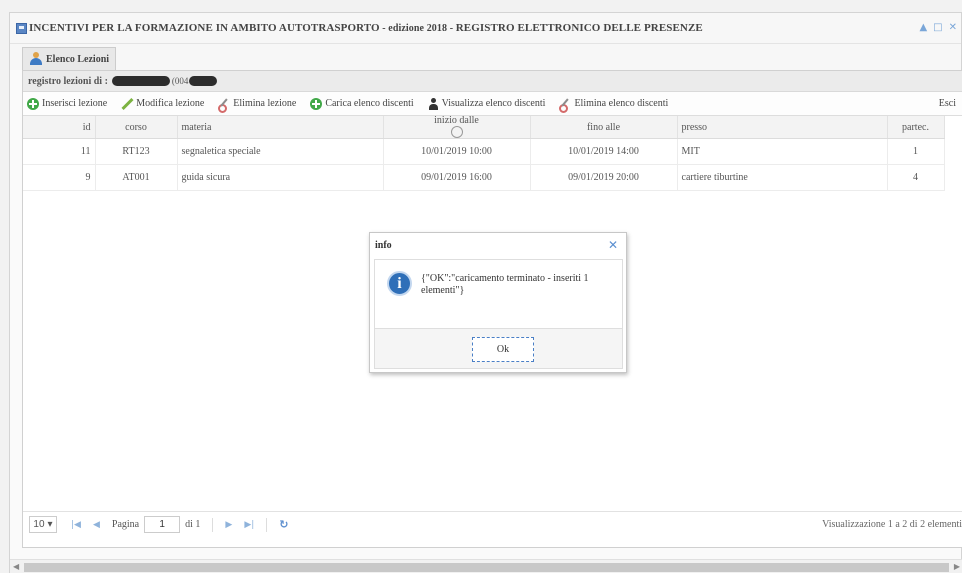 Image resolution: width=962 pixels, height=573 pixels. What do you see at coordinates (457, 151) in the screenshot?
I see `cell-inizio: 10/01/2019 10:00` at bounding box center [457, 151].